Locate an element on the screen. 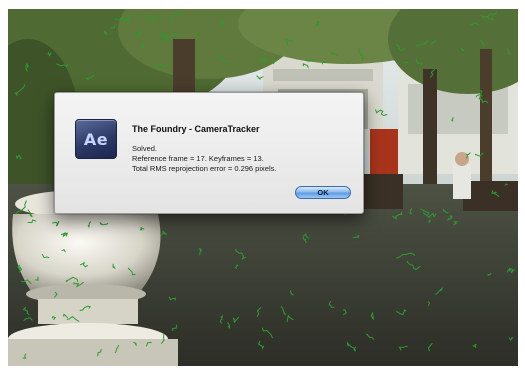 This screenshot has height=373, width=525. message-line-status: Solved. is located at coordinates (145, 148).